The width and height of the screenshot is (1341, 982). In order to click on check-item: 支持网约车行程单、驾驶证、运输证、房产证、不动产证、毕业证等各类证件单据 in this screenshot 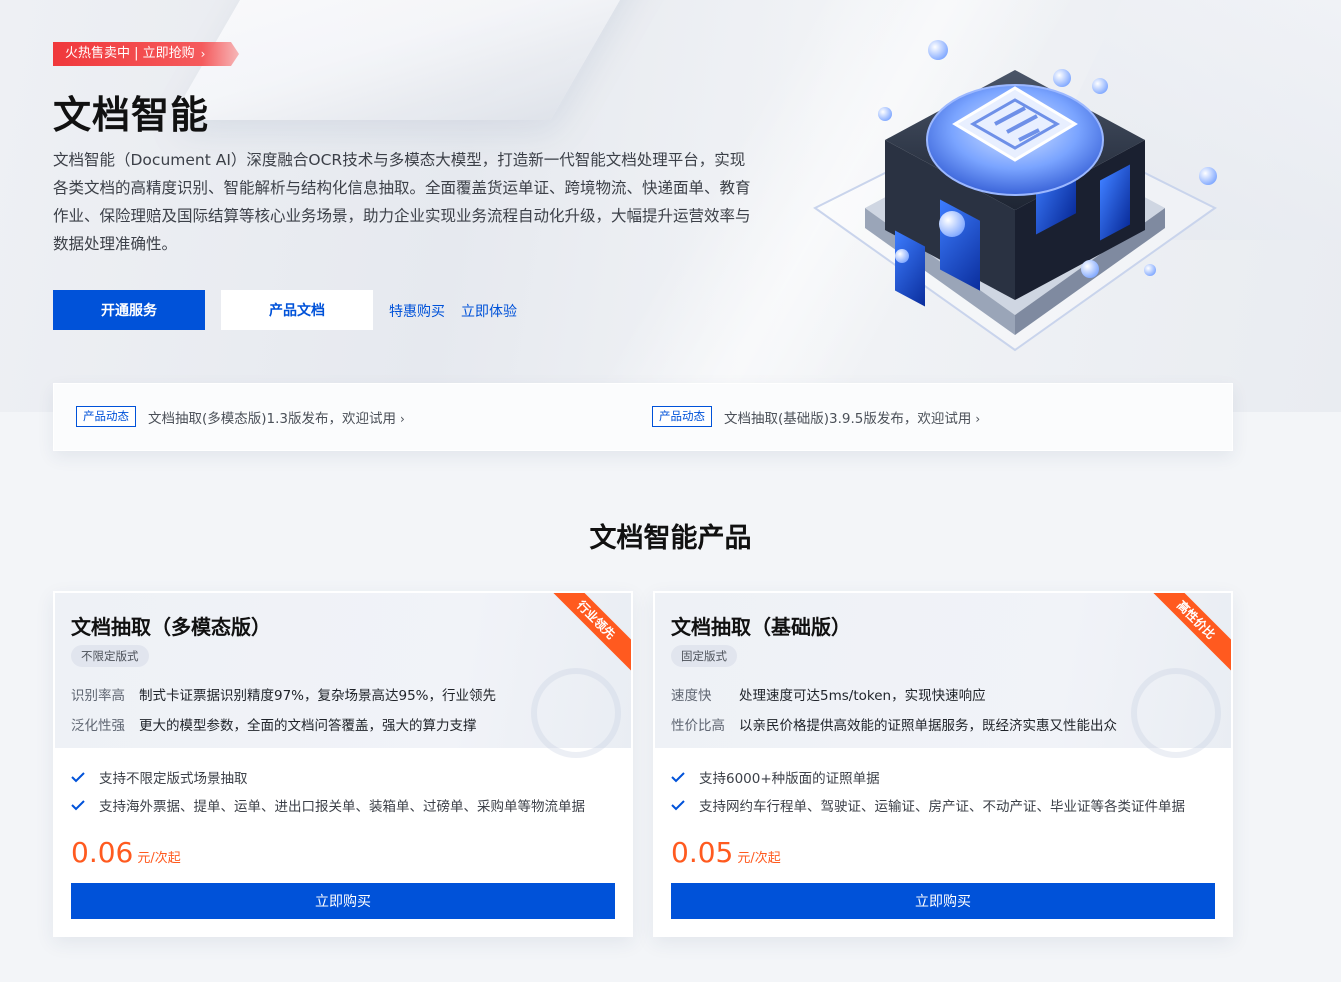, I will do `click(928, 805)`.